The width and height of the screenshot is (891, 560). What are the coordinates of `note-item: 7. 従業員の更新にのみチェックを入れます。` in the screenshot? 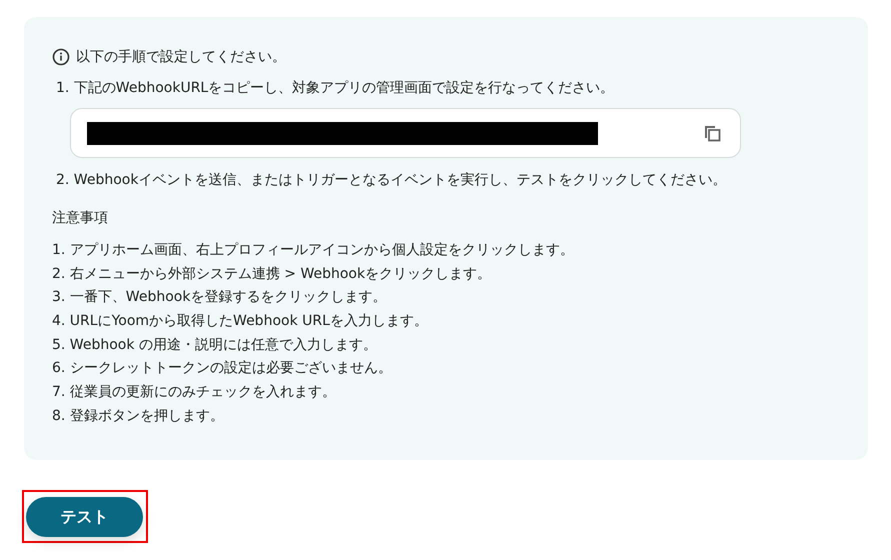 It's located at (194, 392).